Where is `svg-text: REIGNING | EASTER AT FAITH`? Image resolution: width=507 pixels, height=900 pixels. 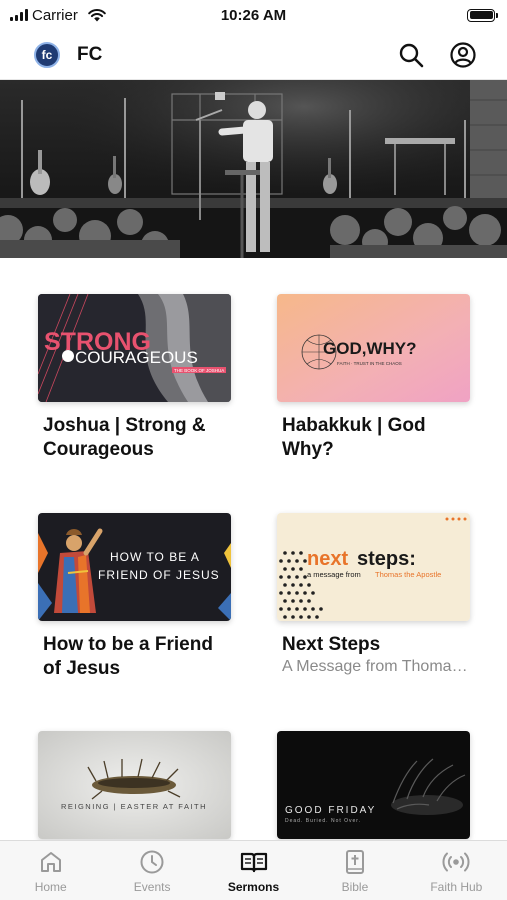
svg-text: REIGNING | EASTER AT FAITH is located at coordinates (134, 806).